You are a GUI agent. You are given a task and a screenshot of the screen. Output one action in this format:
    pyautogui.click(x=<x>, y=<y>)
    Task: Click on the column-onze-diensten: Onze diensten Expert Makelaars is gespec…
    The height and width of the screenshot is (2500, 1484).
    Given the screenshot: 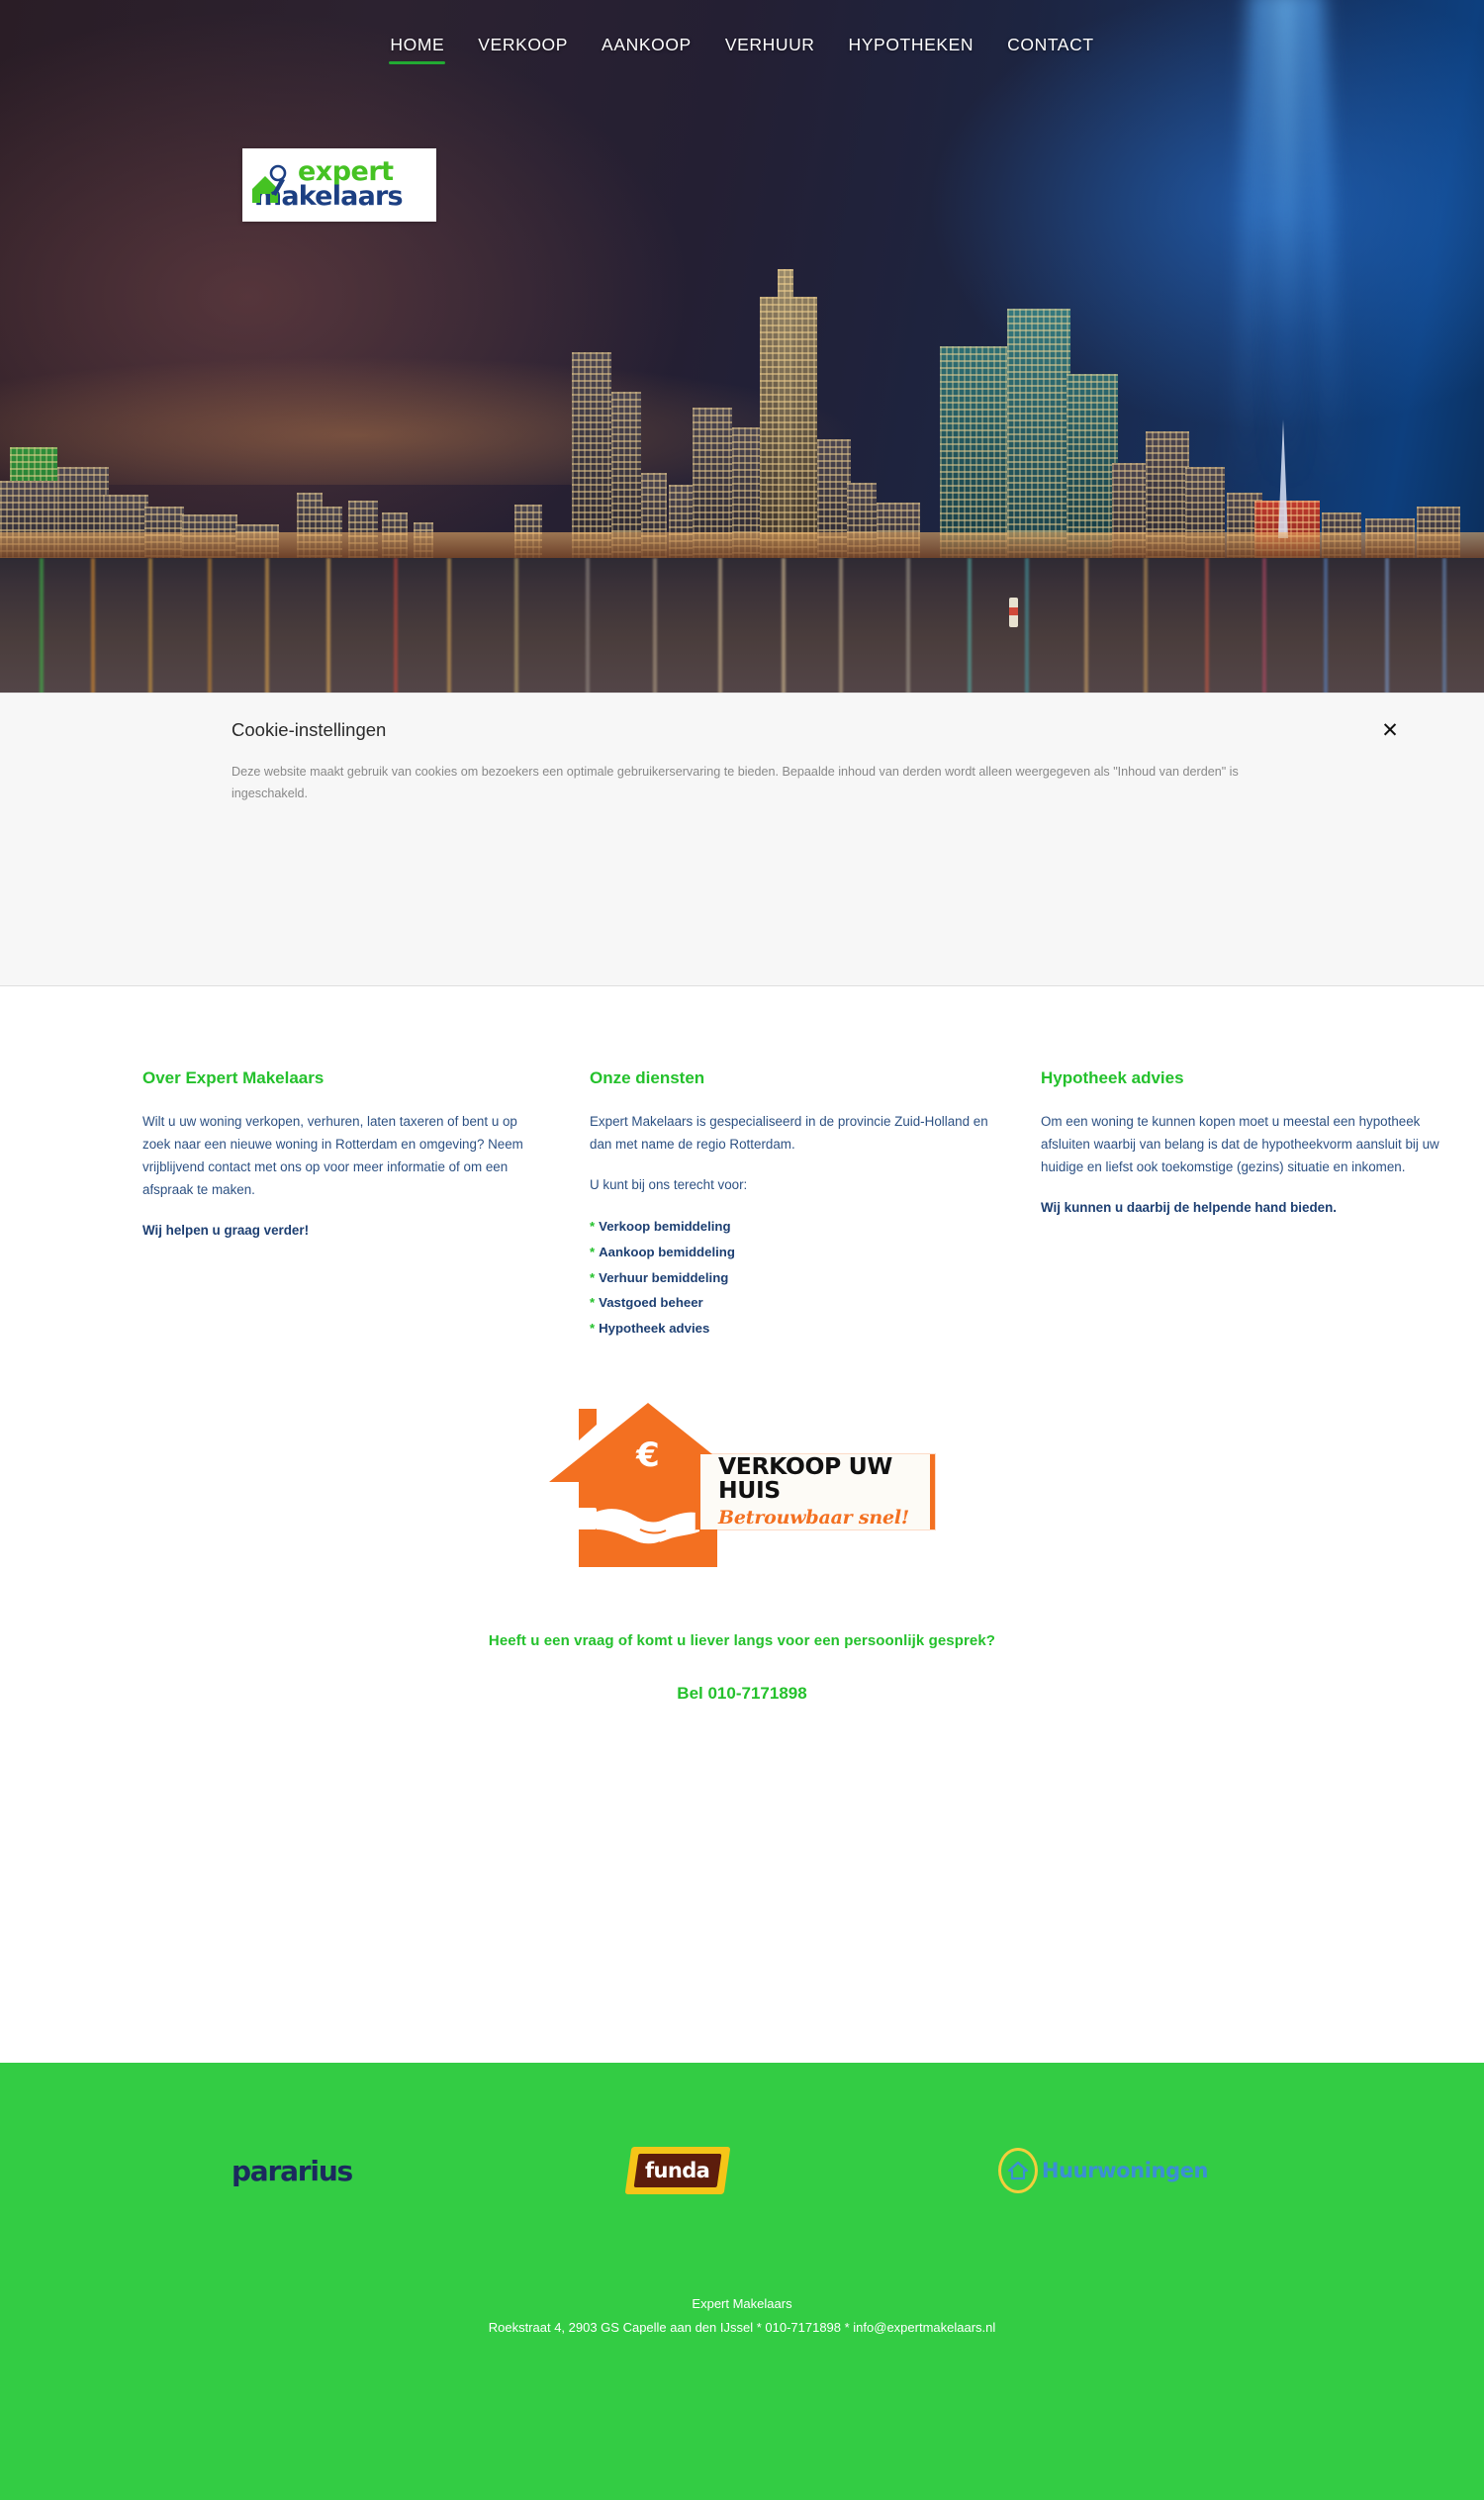 What is the action you would take?
    pyautogui.click(x=792, y=1205)
    